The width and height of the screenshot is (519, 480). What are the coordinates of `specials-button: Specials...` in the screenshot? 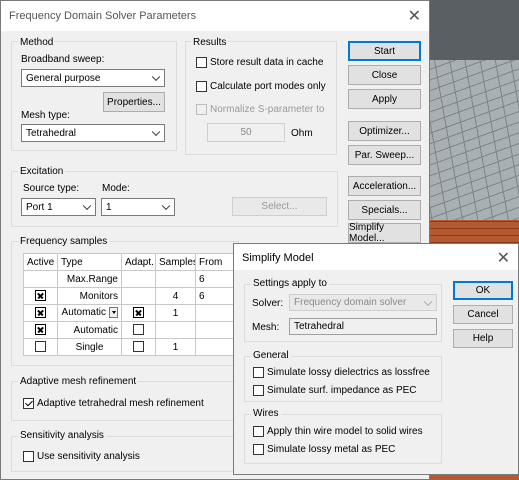 It's located at (384, 210).